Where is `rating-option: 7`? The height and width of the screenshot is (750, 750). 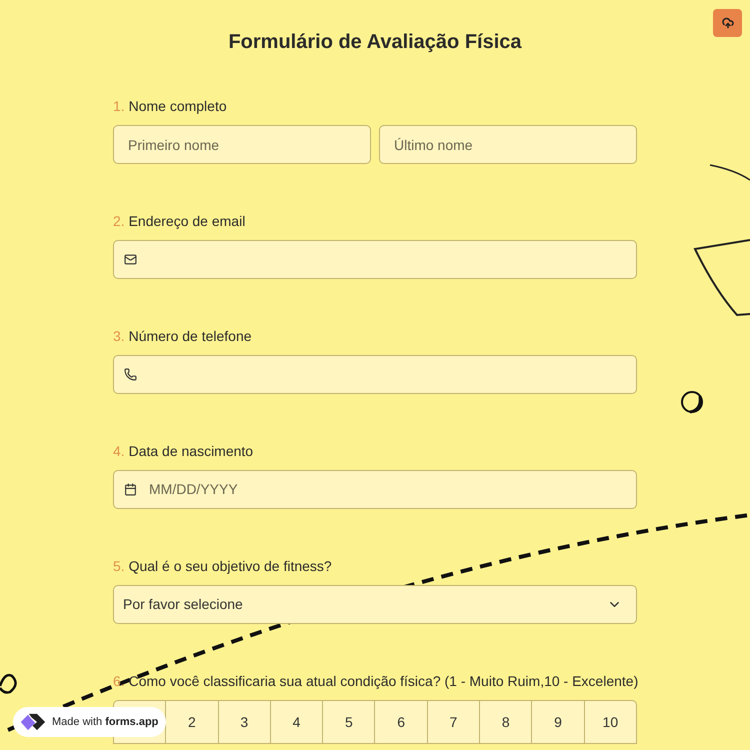
rating-option: 7 is located at coordinates (454, 722).